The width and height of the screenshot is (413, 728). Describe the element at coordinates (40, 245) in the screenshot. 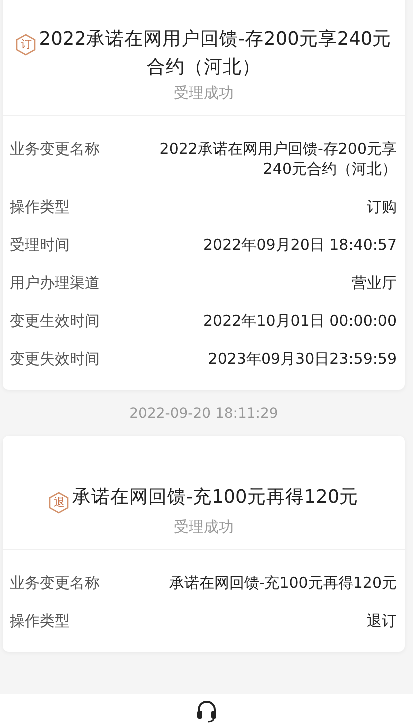

I see `field-label: 受理时间` at that location.